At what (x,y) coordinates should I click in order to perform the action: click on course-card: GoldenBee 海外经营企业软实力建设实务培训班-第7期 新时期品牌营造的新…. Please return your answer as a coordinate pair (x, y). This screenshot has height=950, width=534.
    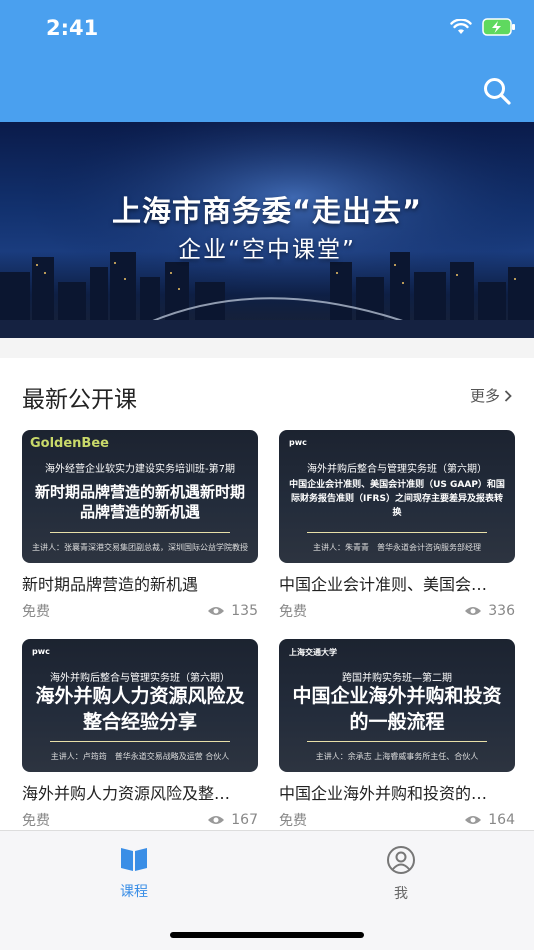
    Looking at the image, I should click on (140, 525).